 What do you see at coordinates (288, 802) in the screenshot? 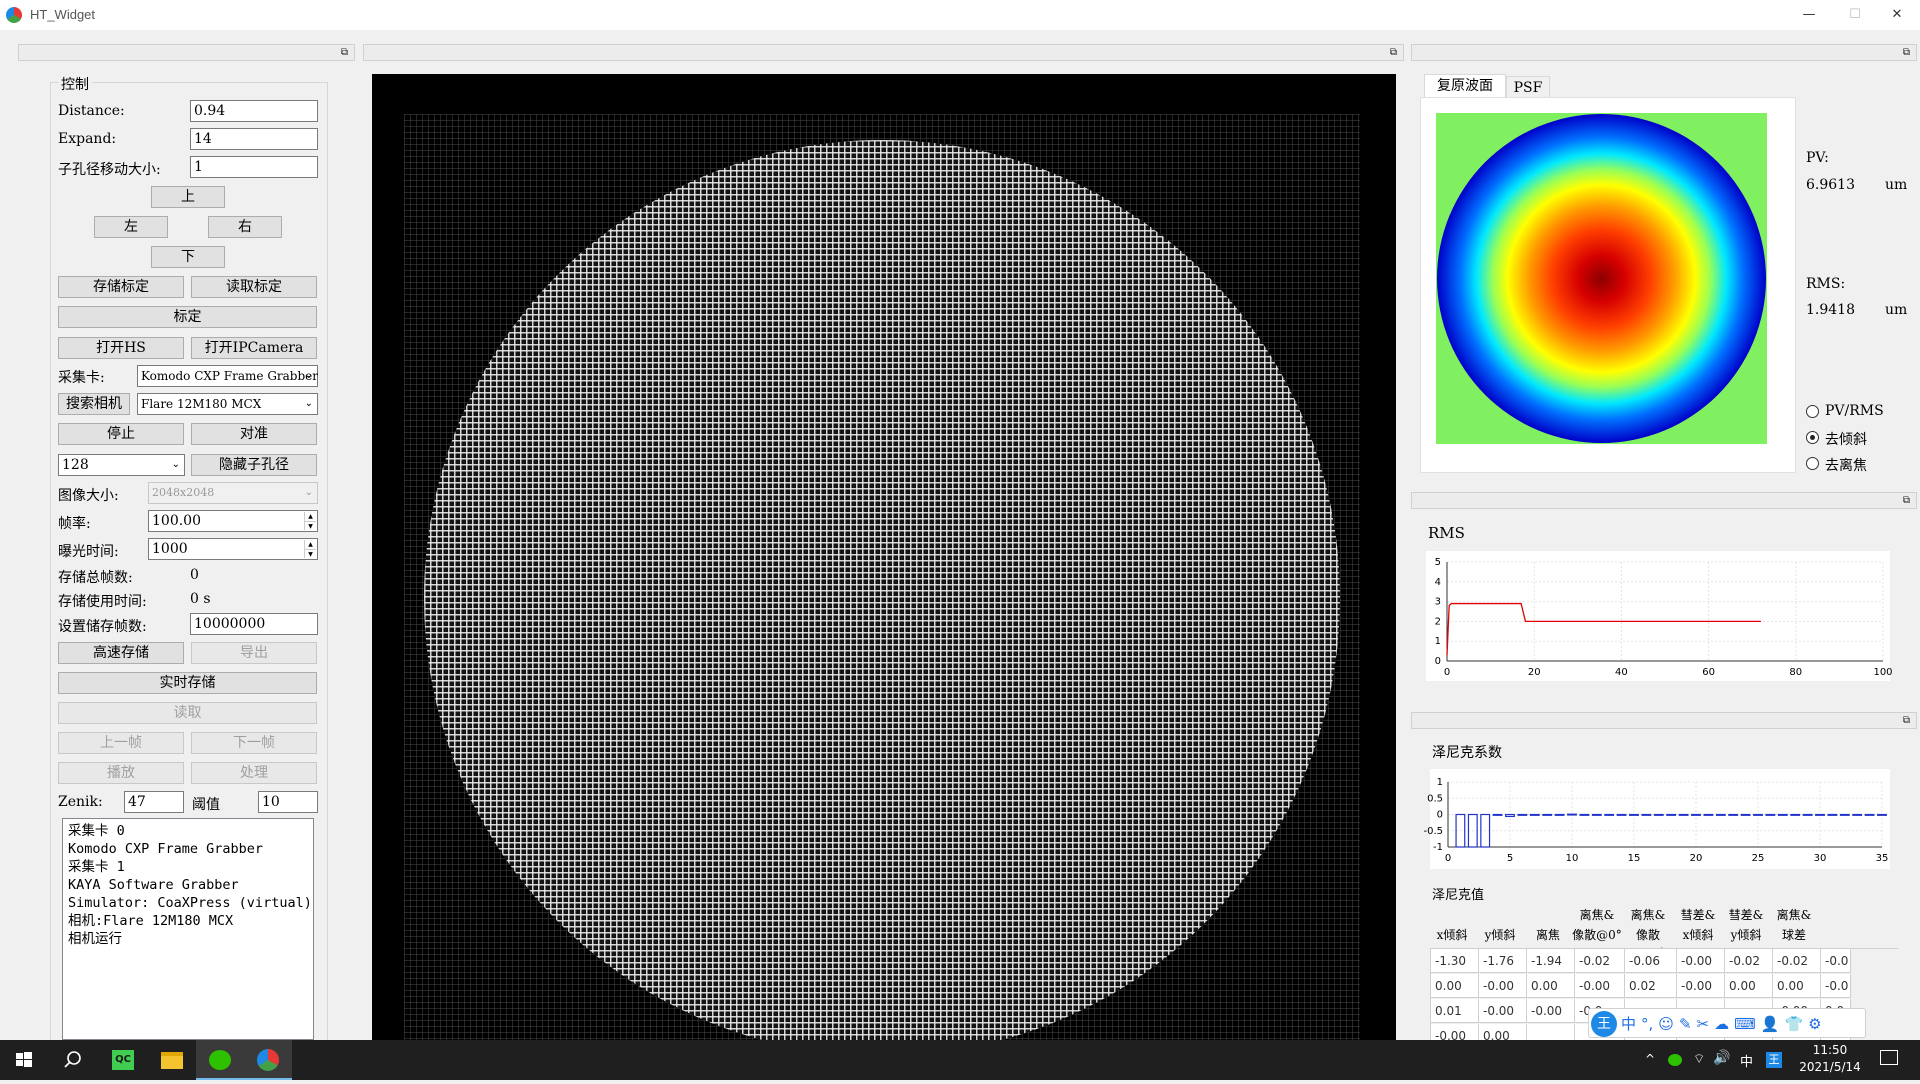
I see `threshold-input: 10` at bounding box center [288, 802].